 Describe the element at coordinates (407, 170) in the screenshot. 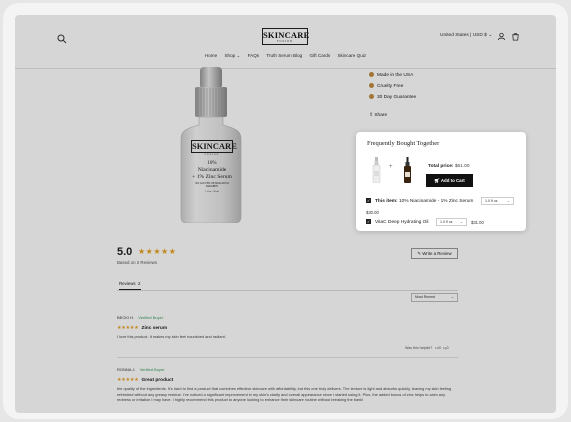

I see `product-thumb-oil` at that location.